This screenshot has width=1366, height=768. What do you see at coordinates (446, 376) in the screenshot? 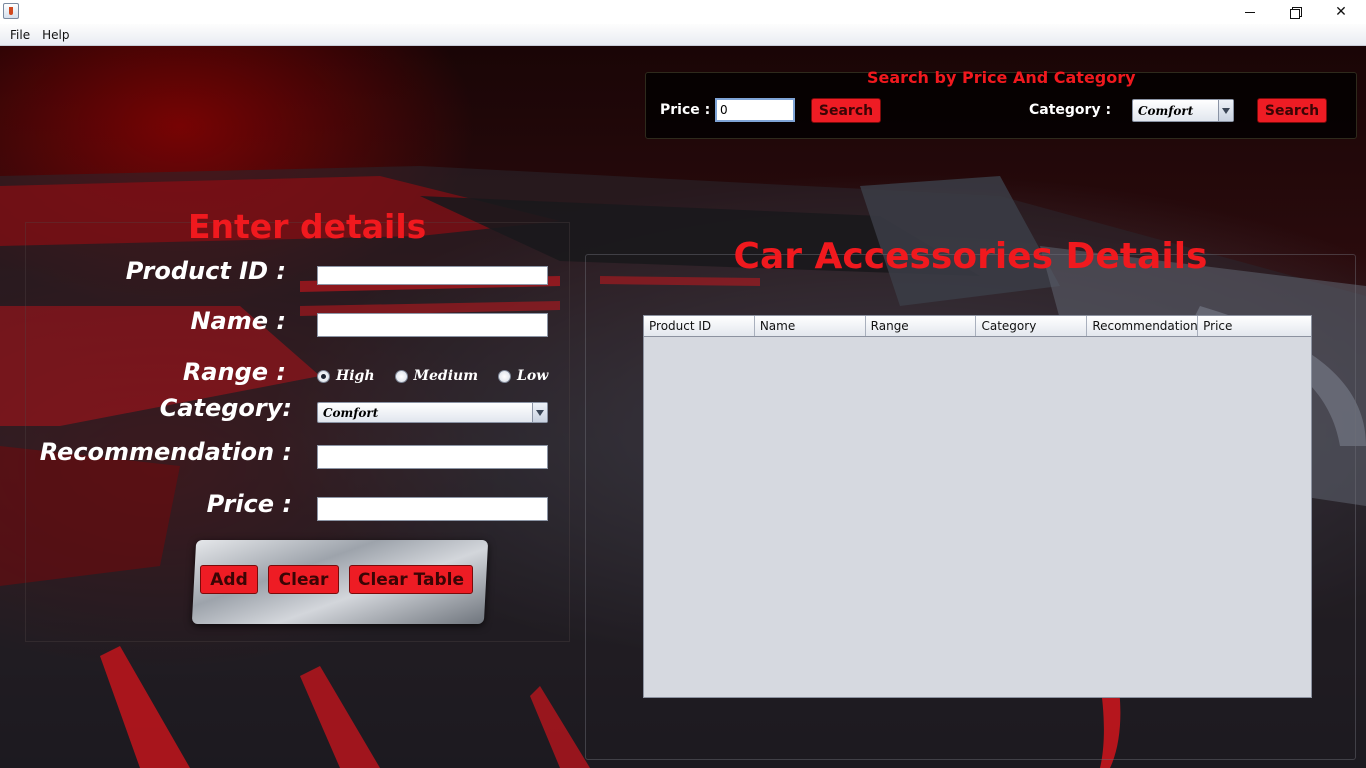
I see `range-medium-label: Medium` at bounding box center [446, 376].